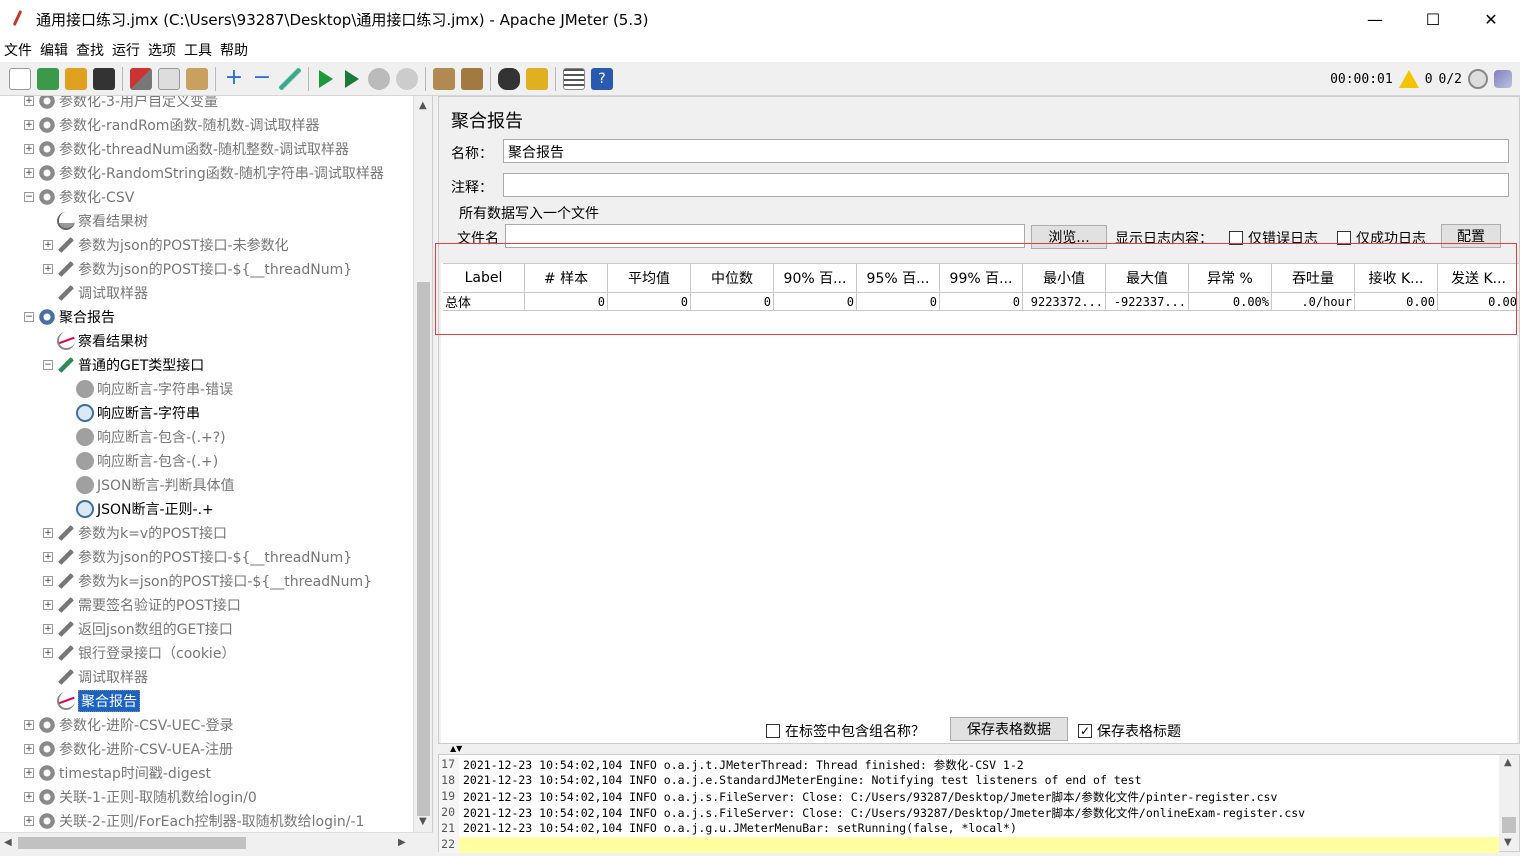  Describe the element at coordinates (262, 78) in the screenshot. I see `collapse-icon: −` at that location.